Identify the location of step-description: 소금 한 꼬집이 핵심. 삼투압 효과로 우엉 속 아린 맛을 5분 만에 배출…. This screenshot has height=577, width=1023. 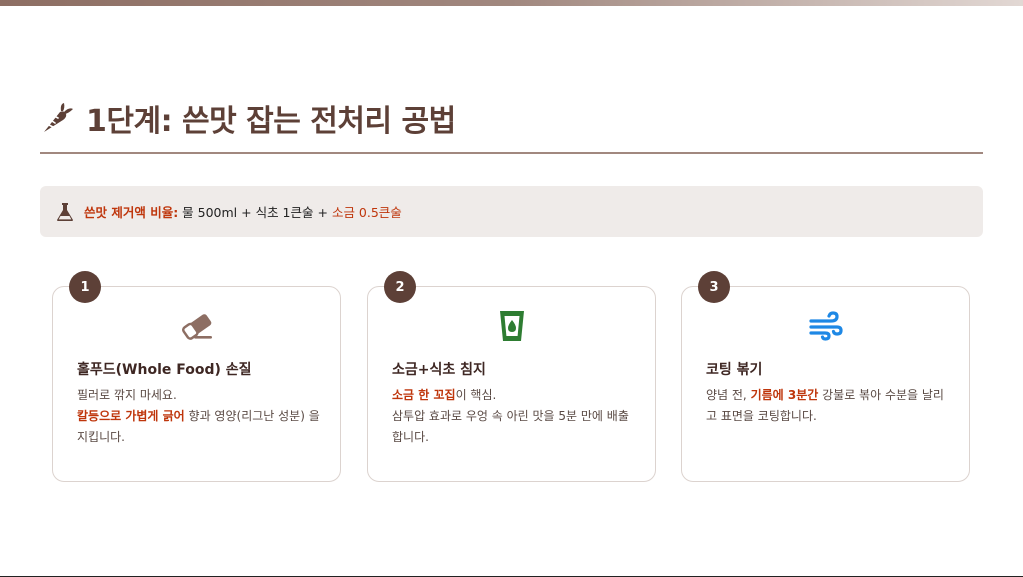
(514, 416).